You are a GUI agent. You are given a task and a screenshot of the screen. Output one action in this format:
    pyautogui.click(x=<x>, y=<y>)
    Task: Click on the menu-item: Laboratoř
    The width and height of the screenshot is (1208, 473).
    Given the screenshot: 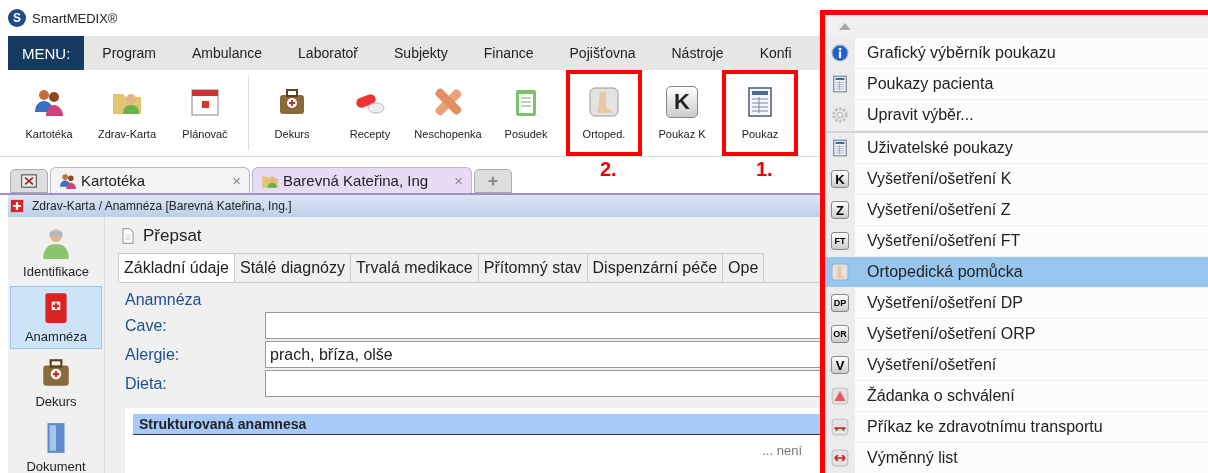 What is the action you would take?
    pyautogui.click(x=328, y=53)
    